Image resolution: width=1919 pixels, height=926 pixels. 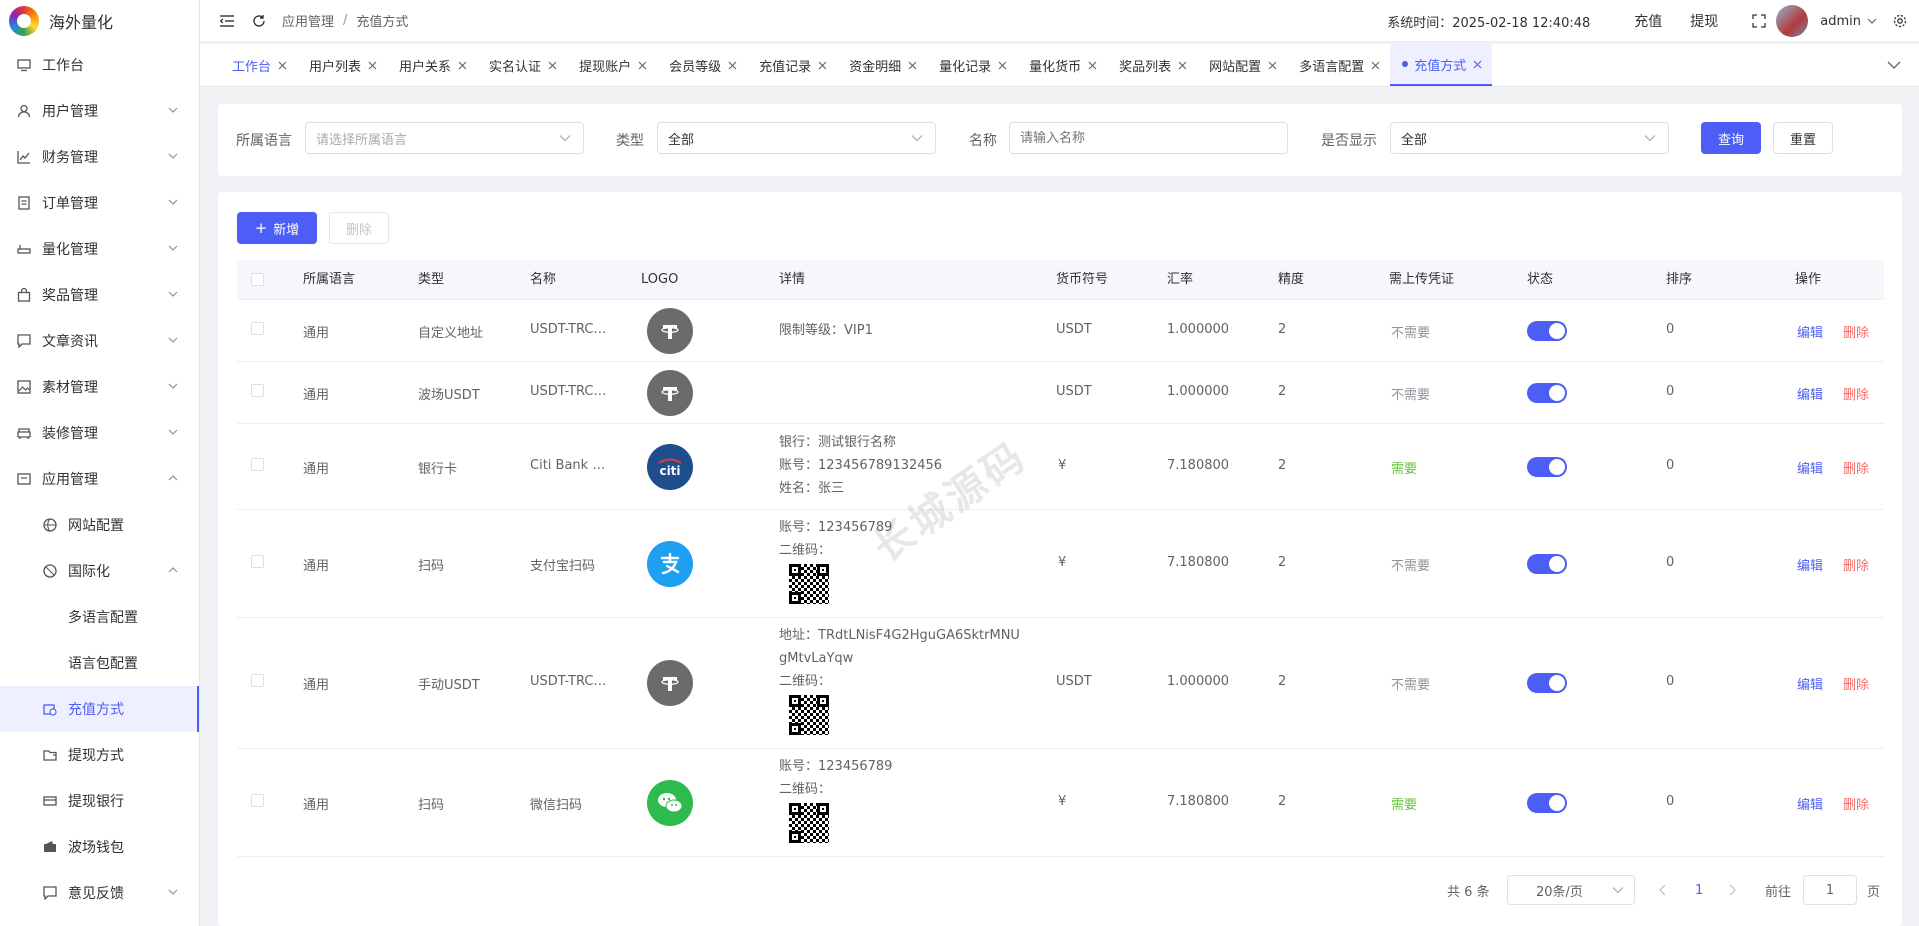 What do you see at coordinates (1830, 890) in the screenshot?
I see `goto-page-input` at bounding box center [1830, 890].